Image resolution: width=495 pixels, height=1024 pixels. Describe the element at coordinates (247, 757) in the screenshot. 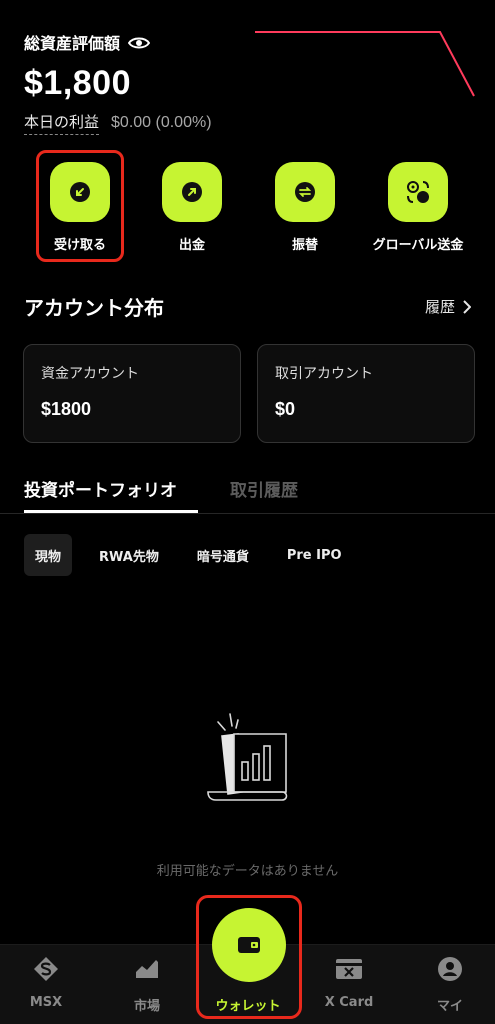

I see `empty-data-illustration-icon` at that location.